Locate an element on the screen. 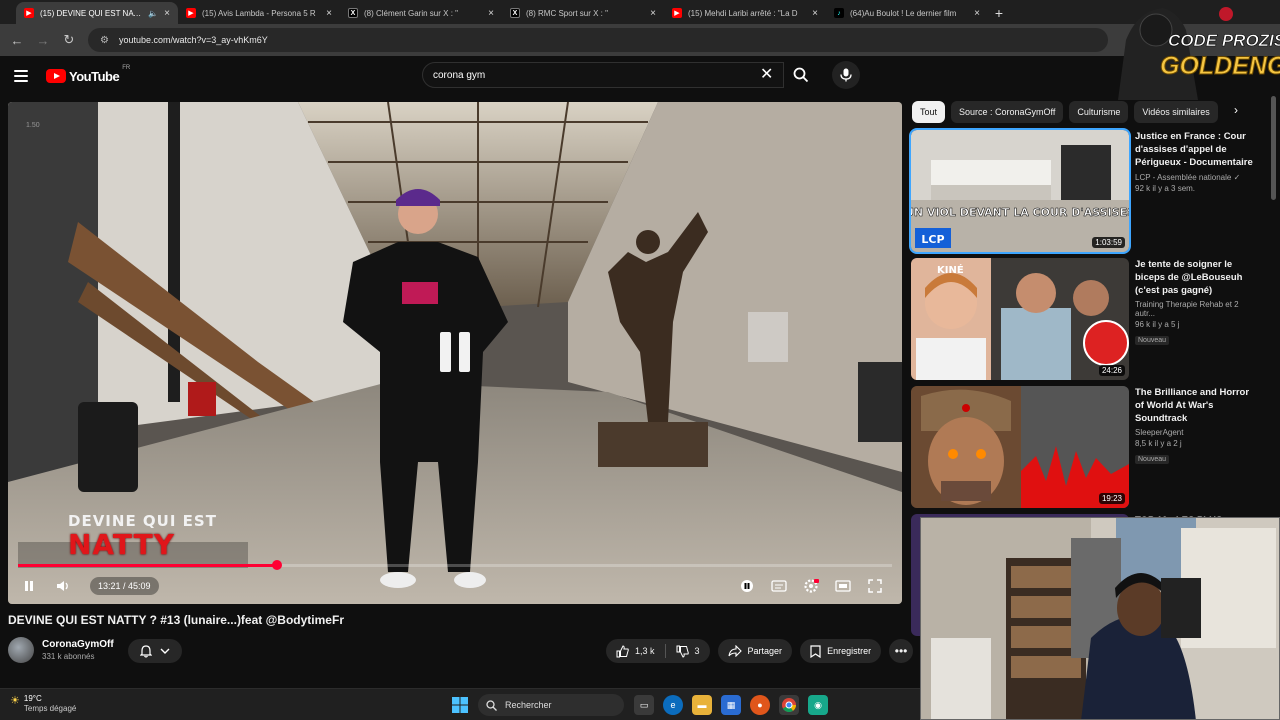 The image size is (1280, 720). dislike-count: 3 is located at coordinates (697, 651).